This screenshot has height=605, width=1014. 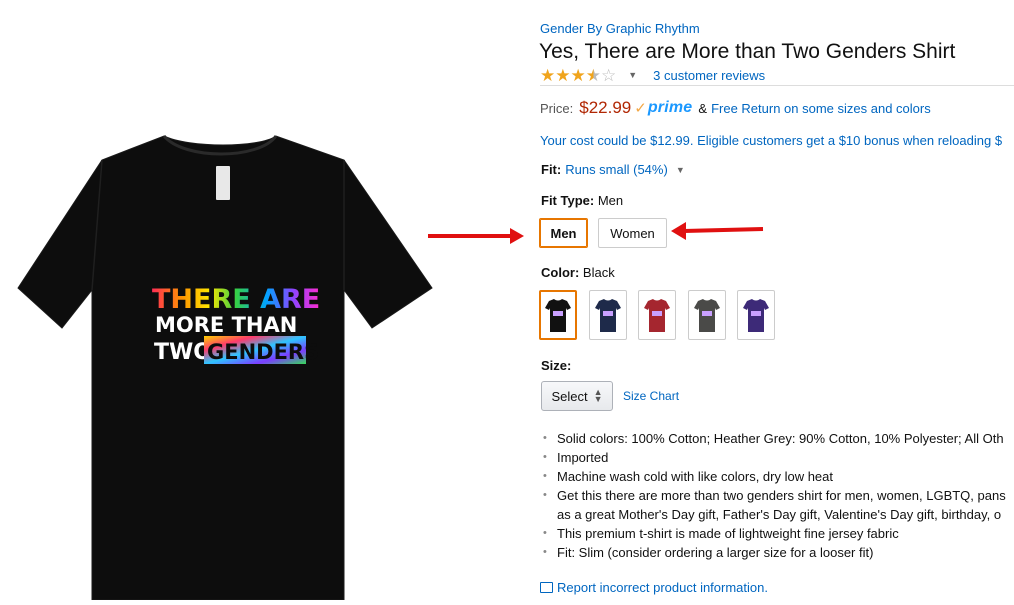 I want to click on fit-label: Fit:, so click(x=551, y=169).